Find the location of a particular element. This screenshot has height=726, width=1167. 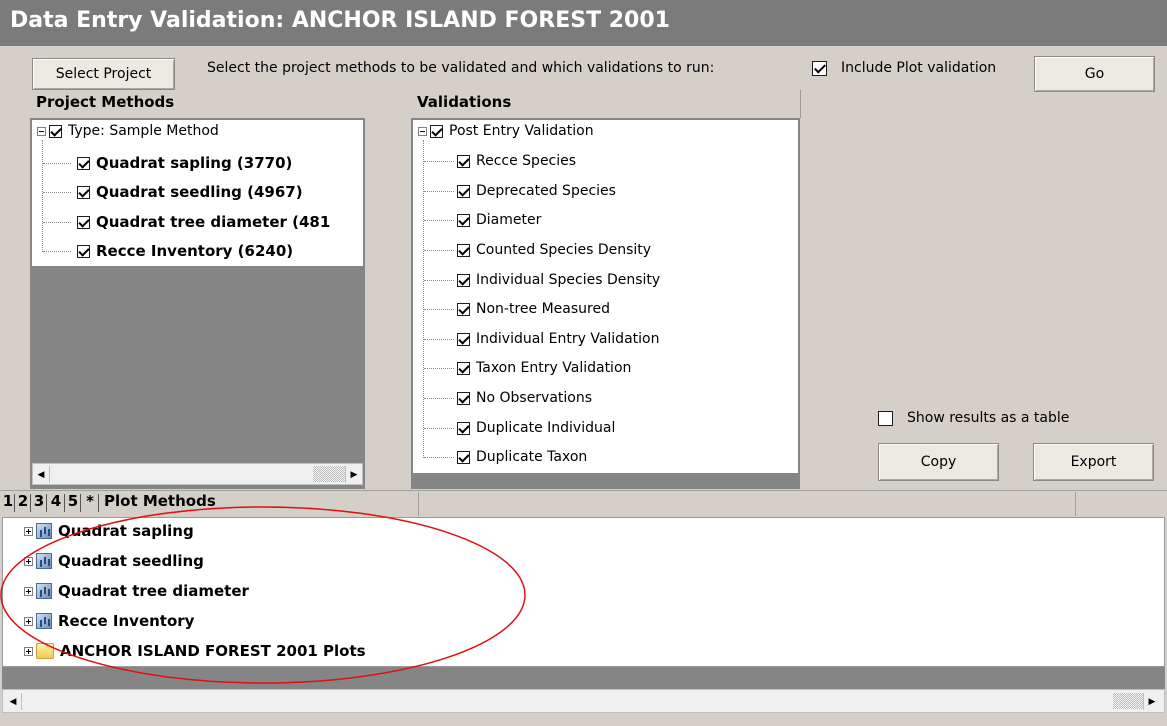

validation-item: Duplicate Taxon is located at coordinates (522, 457).